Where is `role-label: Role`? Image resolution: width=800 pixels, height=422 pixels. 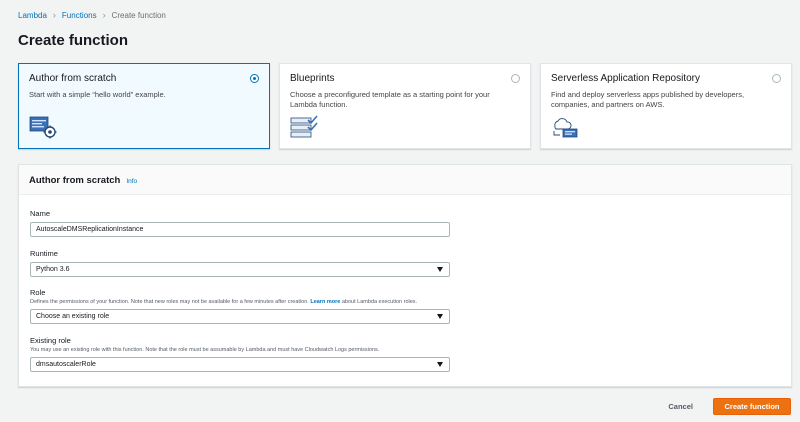
role-label: Role is located at coordinates (38, 292).